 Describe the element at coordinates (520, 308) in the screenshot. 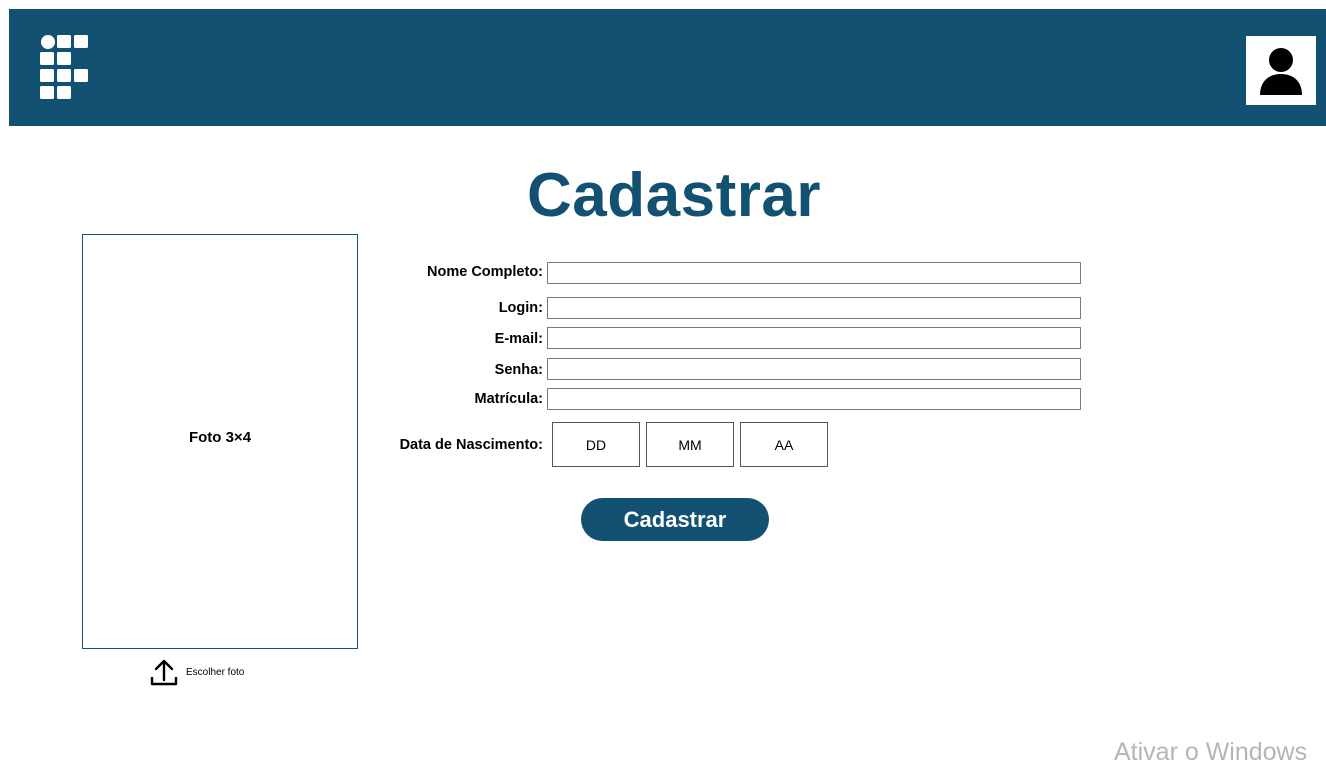

I see `login-label: Login:` at that location.